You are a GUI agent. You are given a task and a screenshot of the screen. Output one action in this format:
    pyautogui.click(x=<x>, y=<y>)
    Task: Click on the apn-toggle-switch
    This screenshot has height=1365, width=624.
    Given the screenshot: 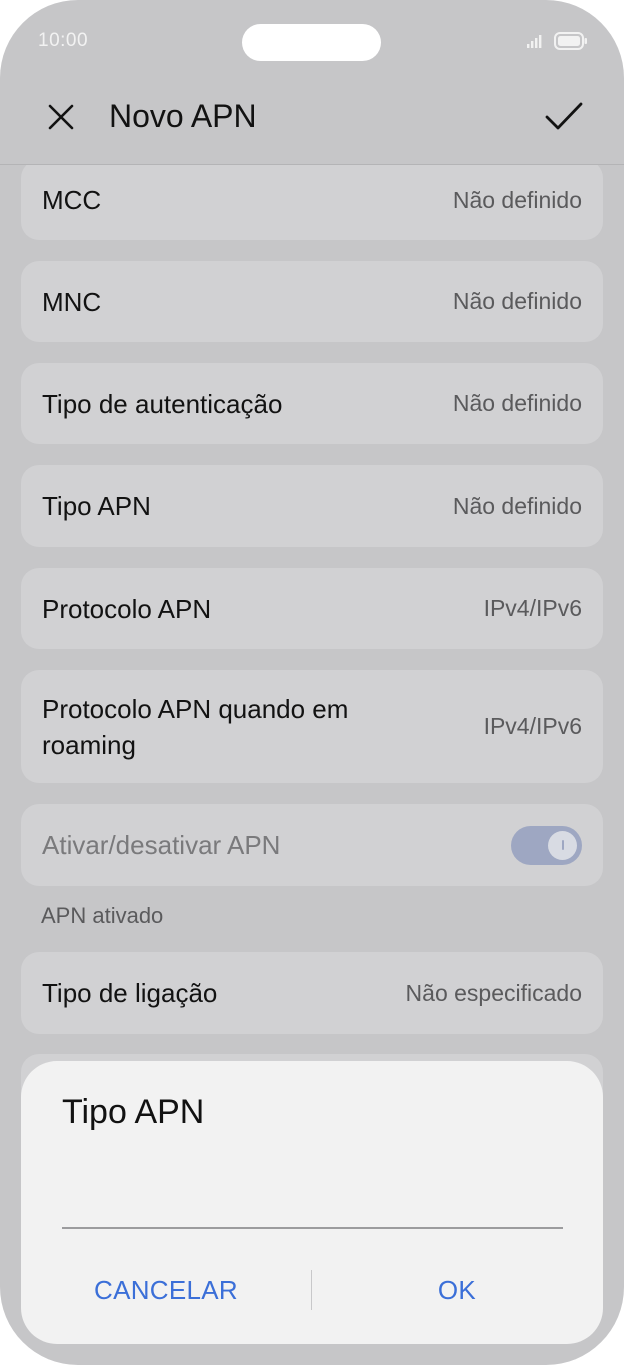 What is the action you would take?
    pyautogui.click(x=546, y=845)
    